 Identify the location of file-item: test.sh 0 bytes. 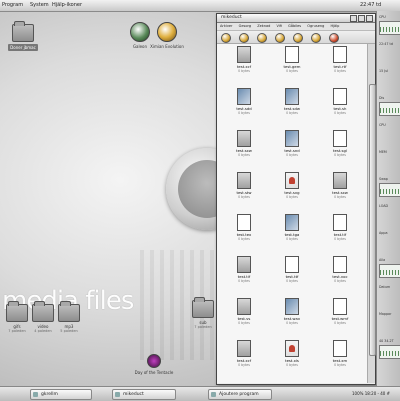
(340, 101).